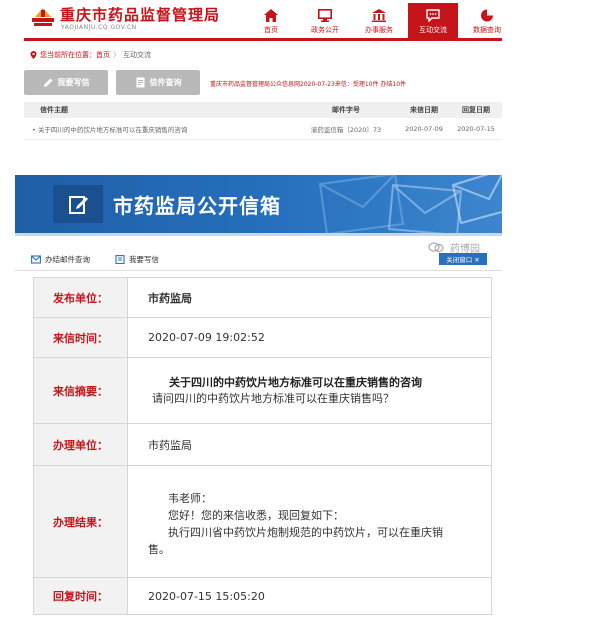  What do you see at coordinates (80, 337) in the screenshot?
I see `time-label: 来信时间：` at bounding box center [80, 337].